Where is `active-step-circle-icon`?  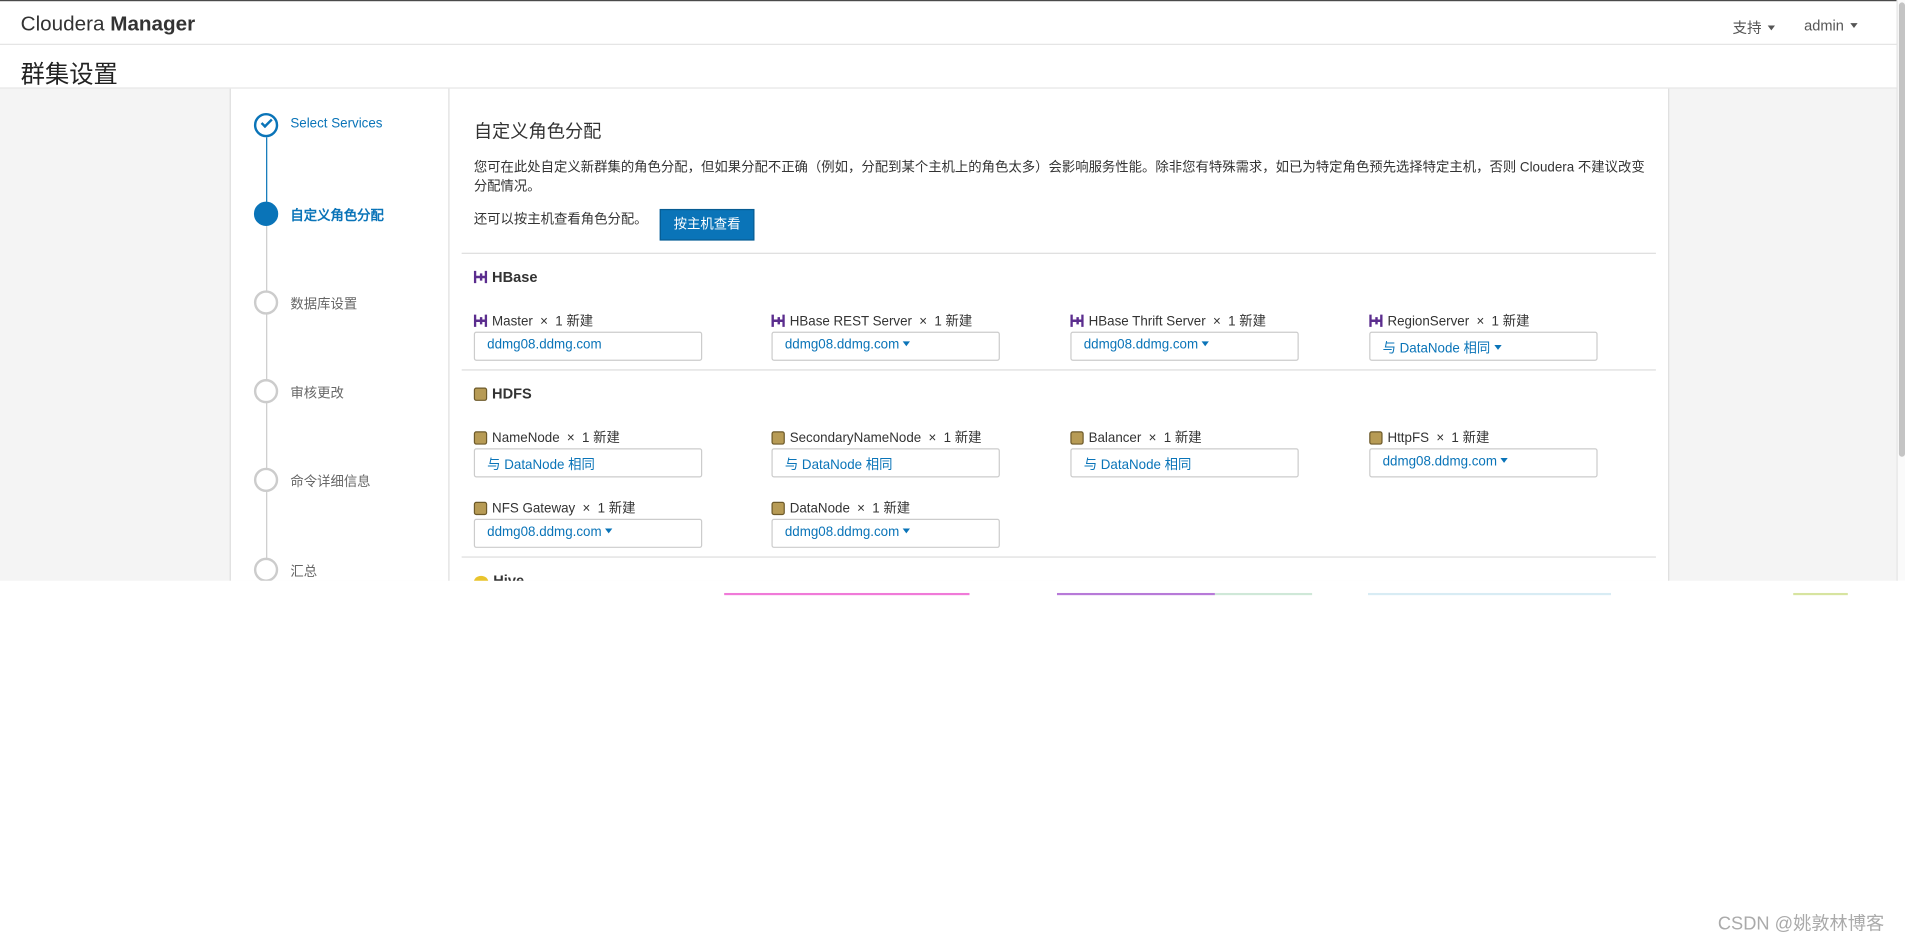
active-step-circle-icon is located at coordinates (266, 213).